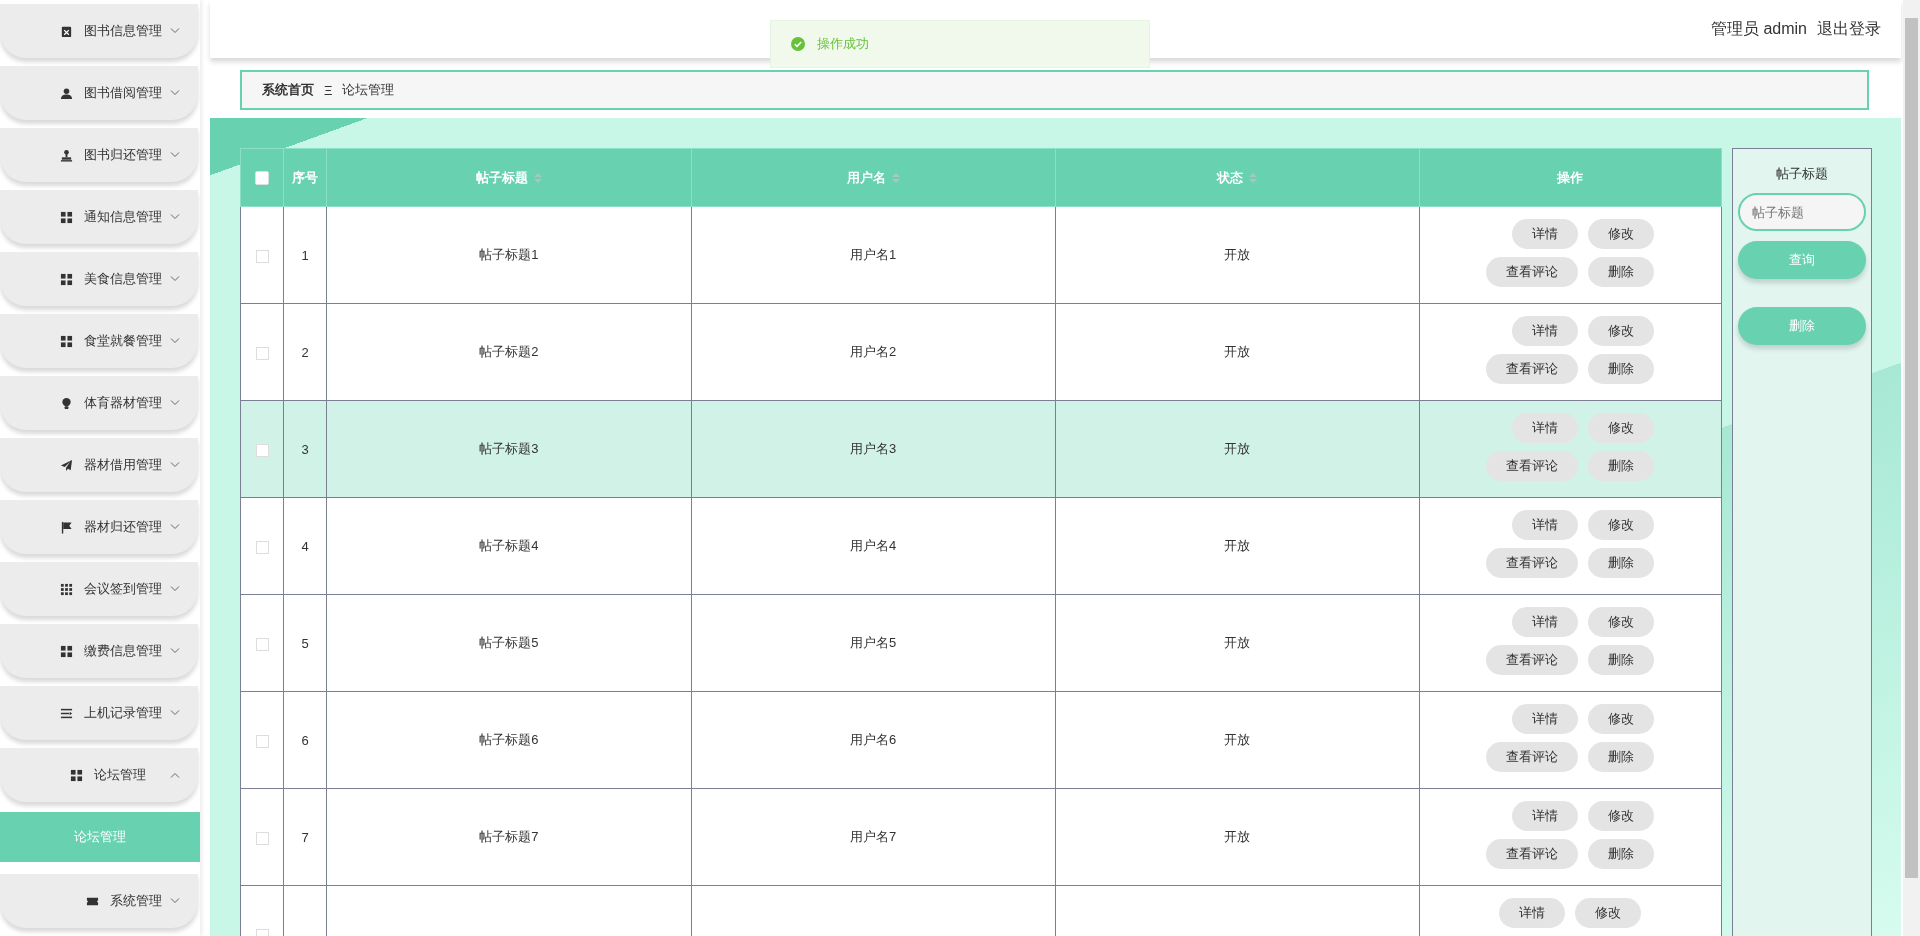 The image size is (1920, 936). I want to click on table-row: 7 帖子标题7 用户名7 开放 详情 修改 查看评论 删除, so click(981, 837).